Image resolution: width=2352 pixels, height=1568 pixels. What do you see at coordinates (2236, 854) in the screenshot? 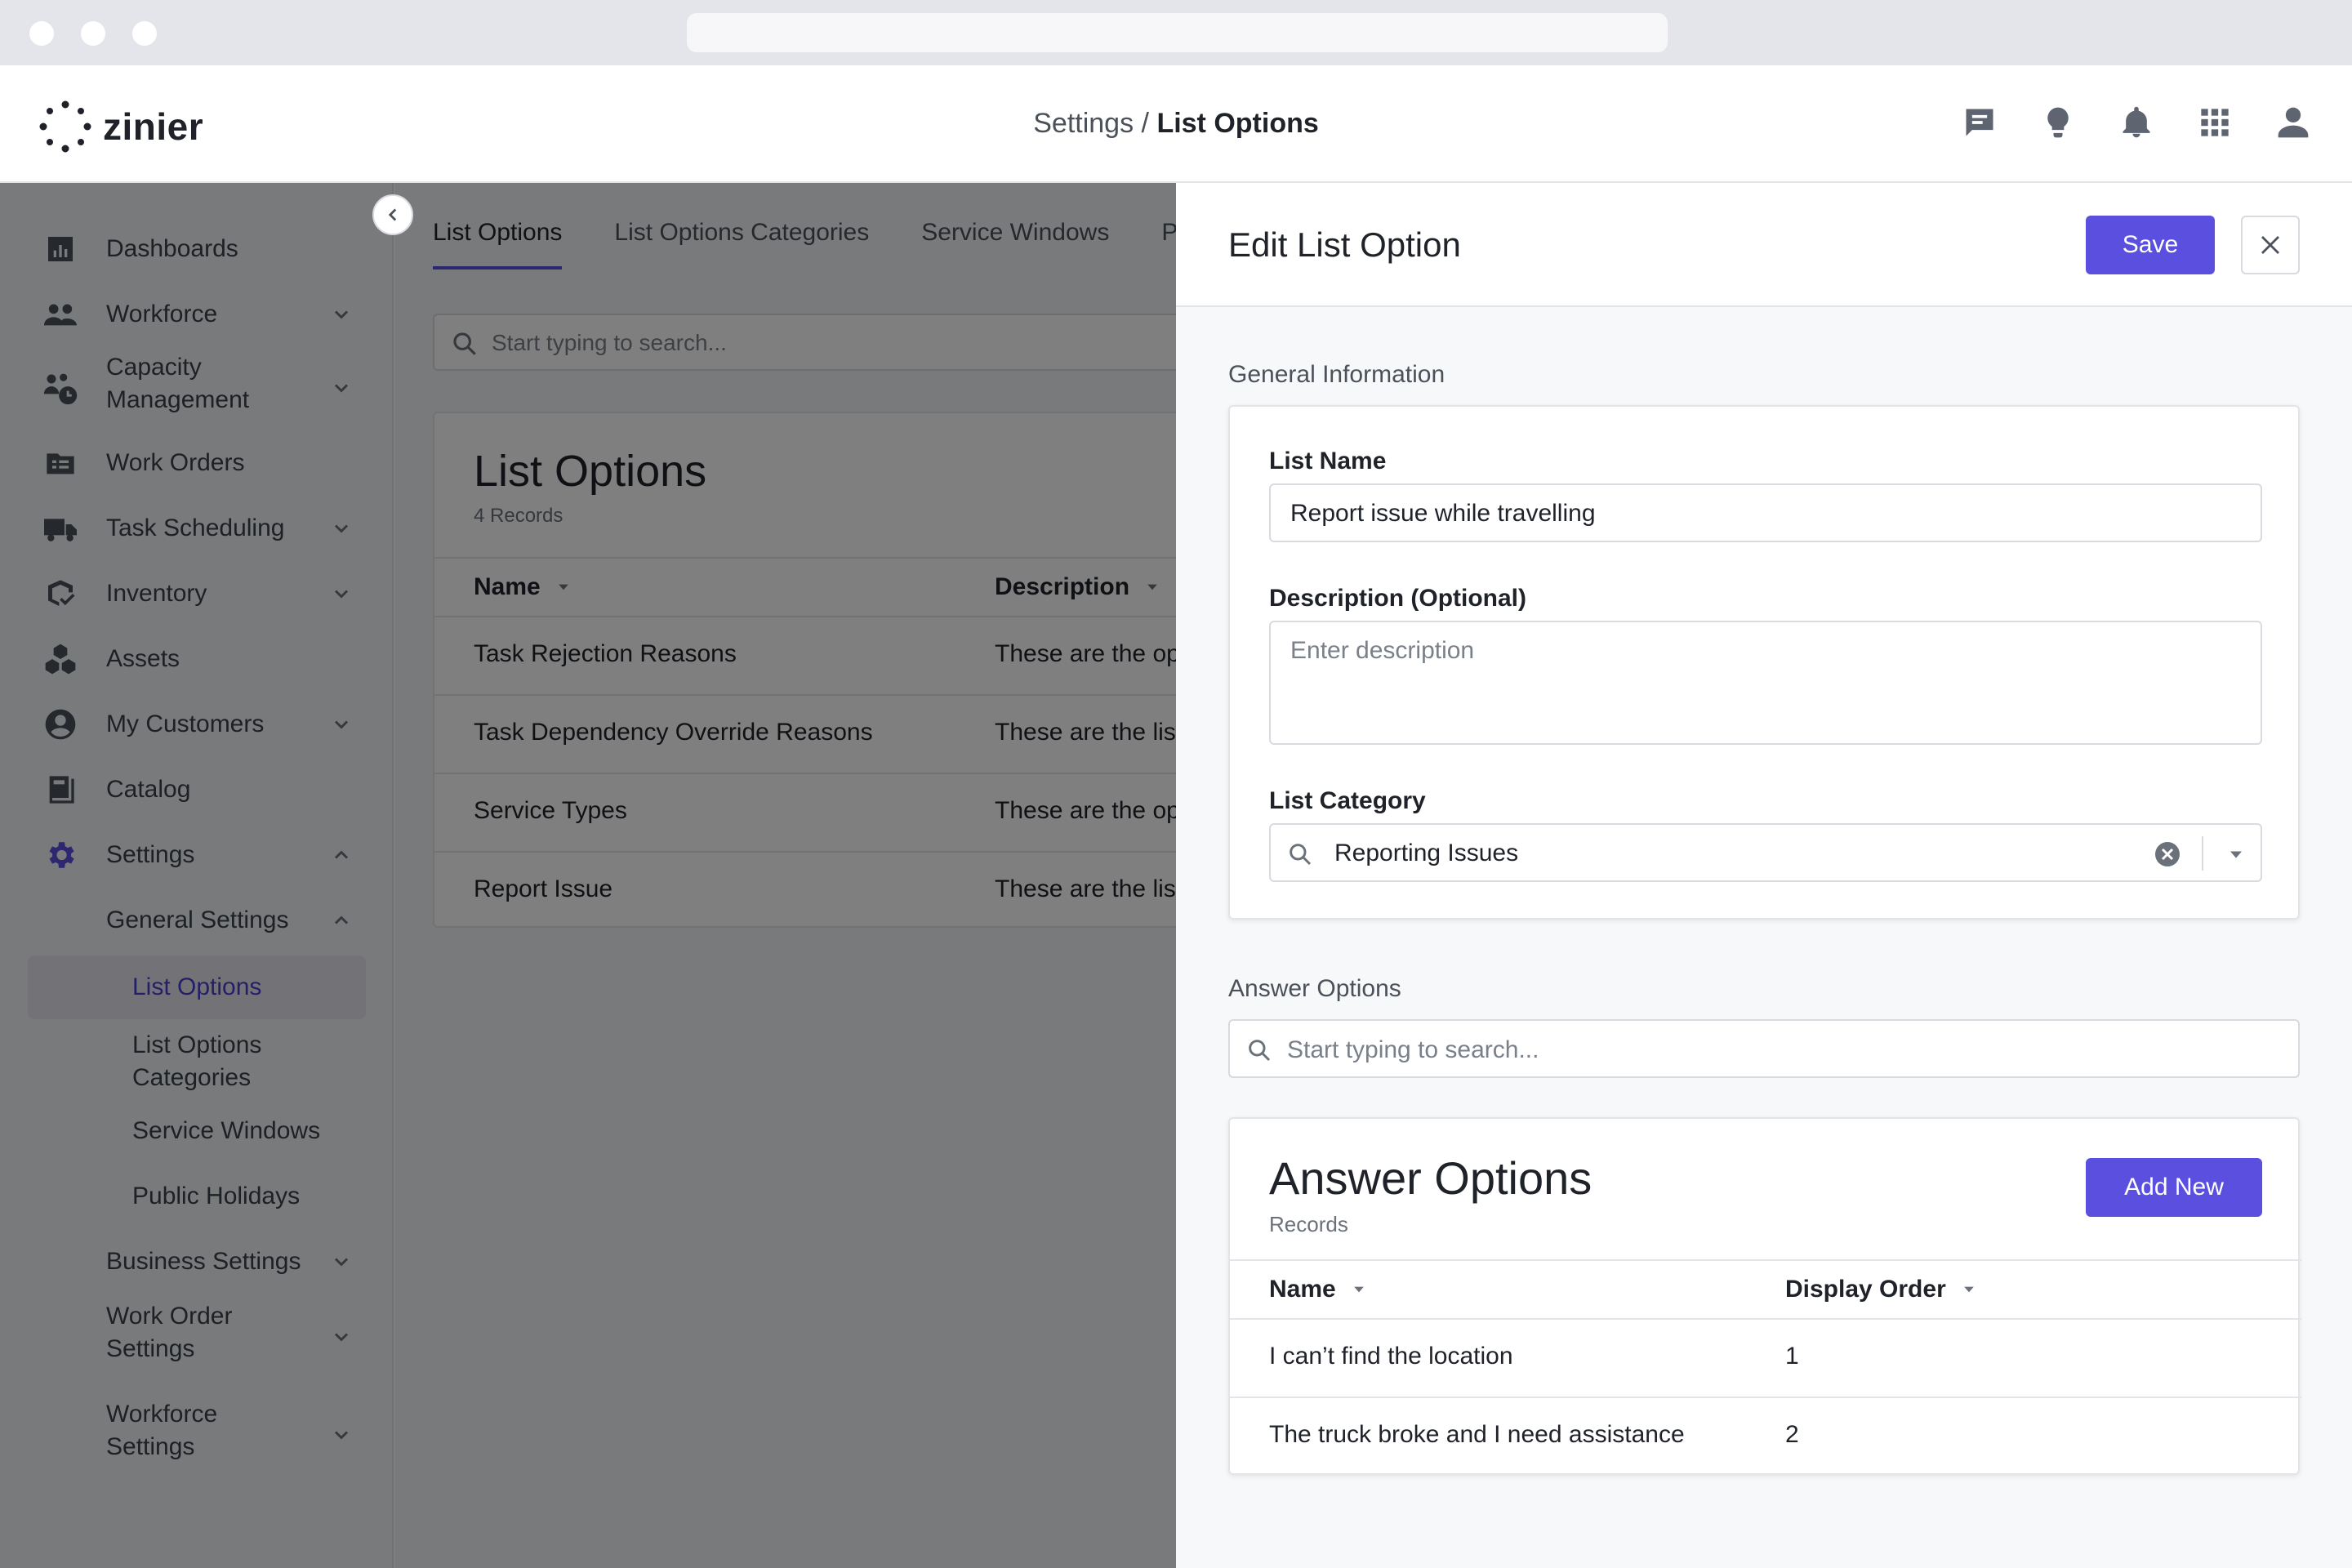
I see `dropdown-caret-icon` at bounding box center [2236, 854].